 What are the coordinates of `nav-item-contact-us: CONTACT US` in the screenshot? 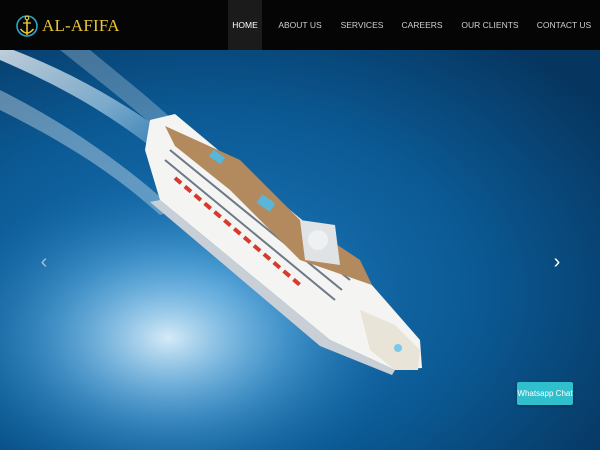 It's located at (564, 25).